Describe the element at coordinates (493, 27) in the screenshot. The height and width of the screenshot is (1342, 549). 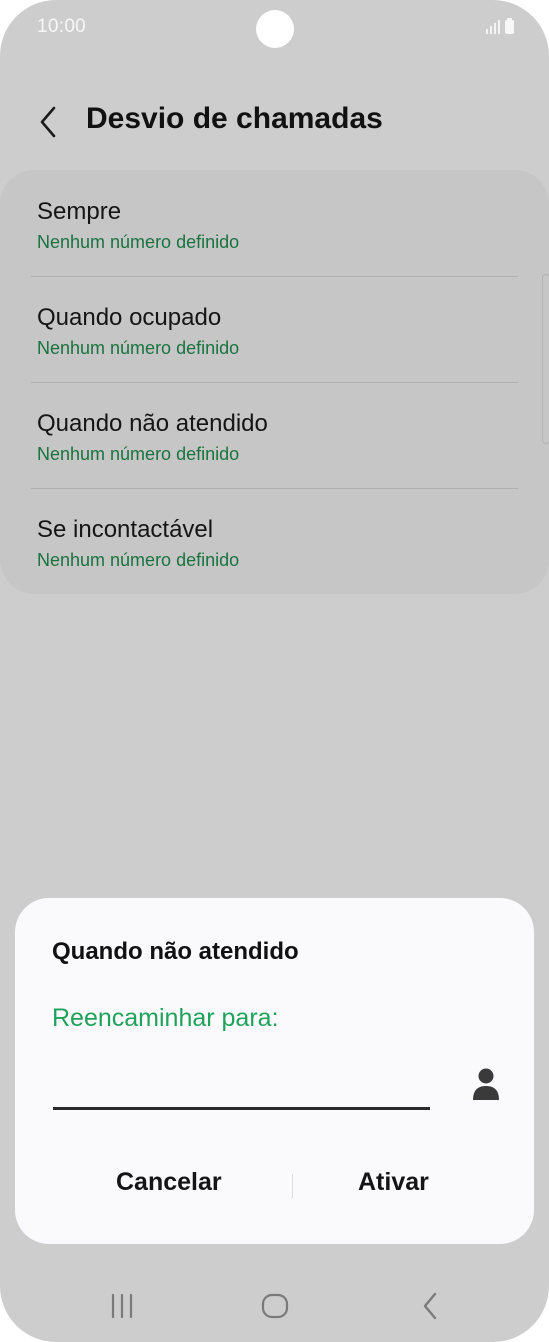
I see `signal-icon` at that location.